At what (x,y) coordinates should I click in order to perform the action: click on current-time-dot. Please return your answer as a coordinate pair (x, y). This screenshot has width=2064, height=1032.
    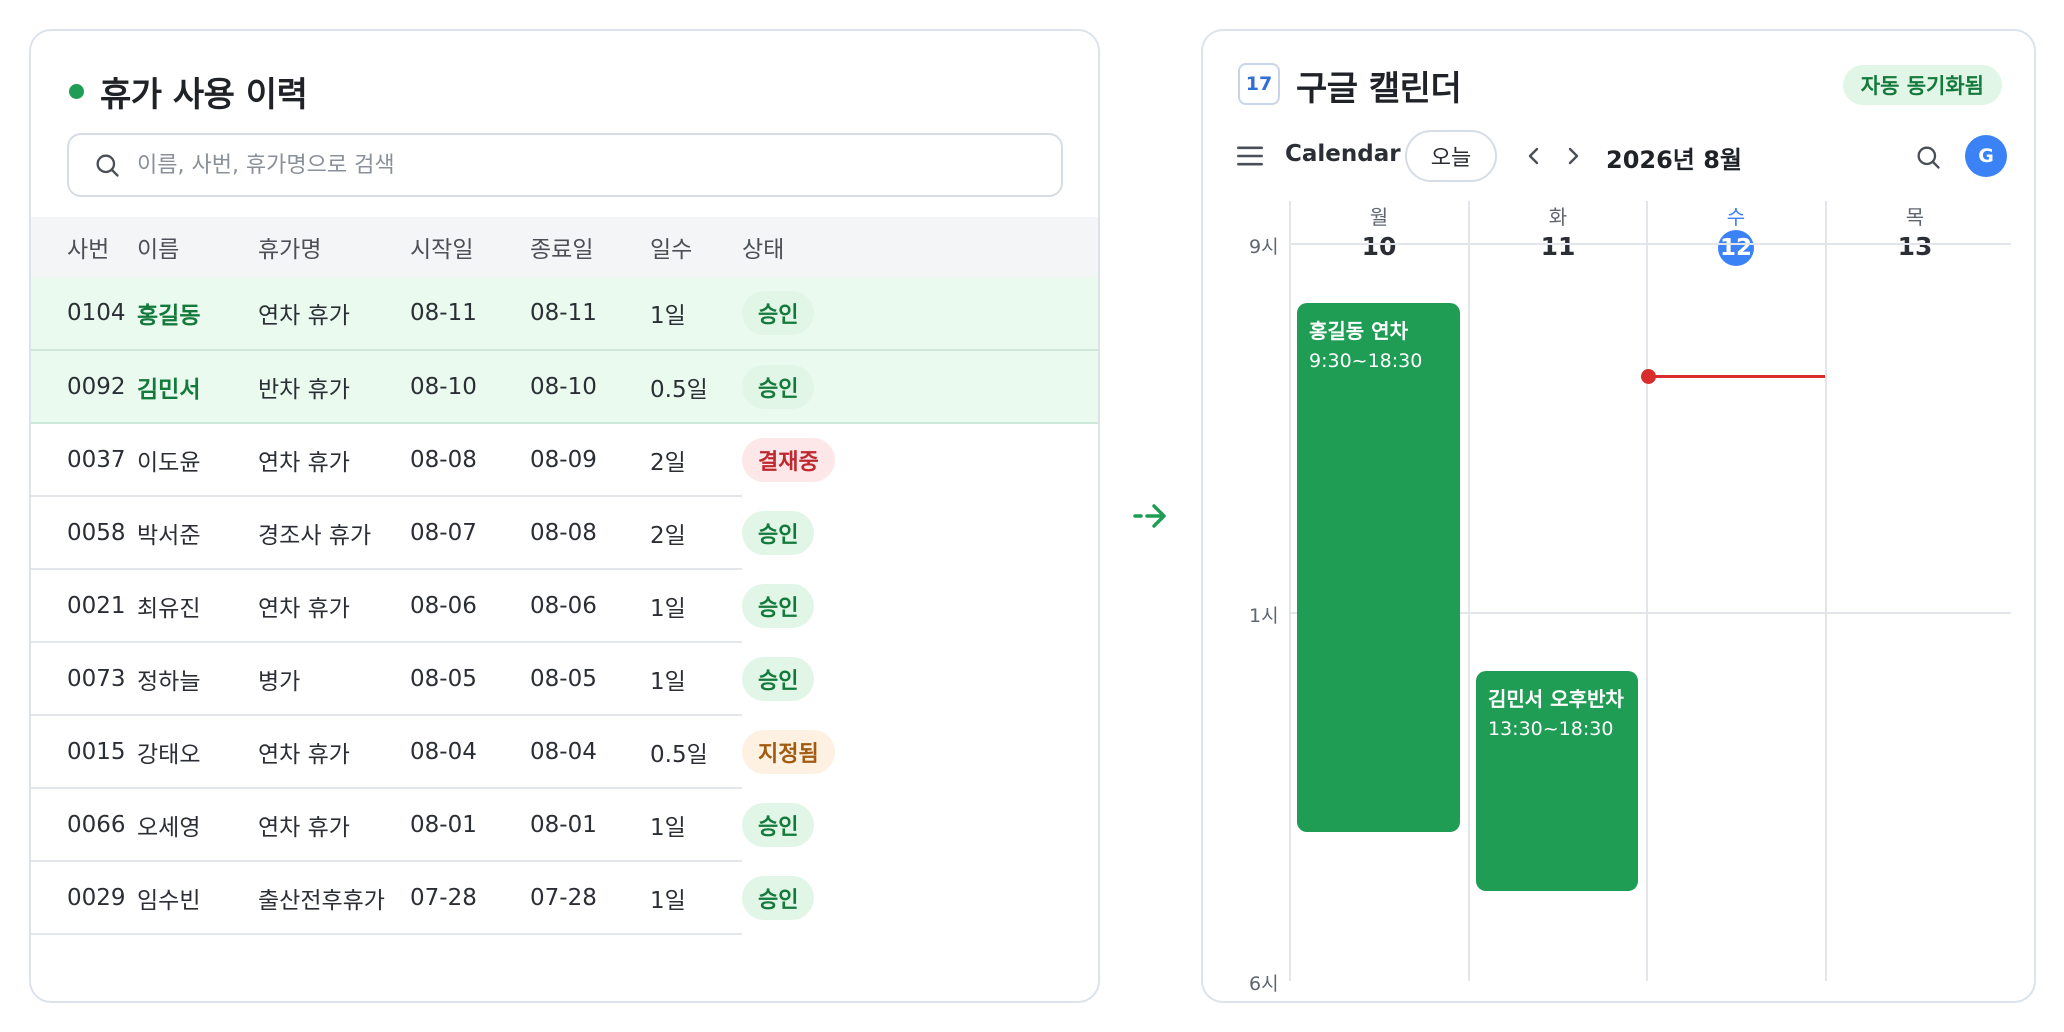
    Looking at the image, I should click on (1648, 376).